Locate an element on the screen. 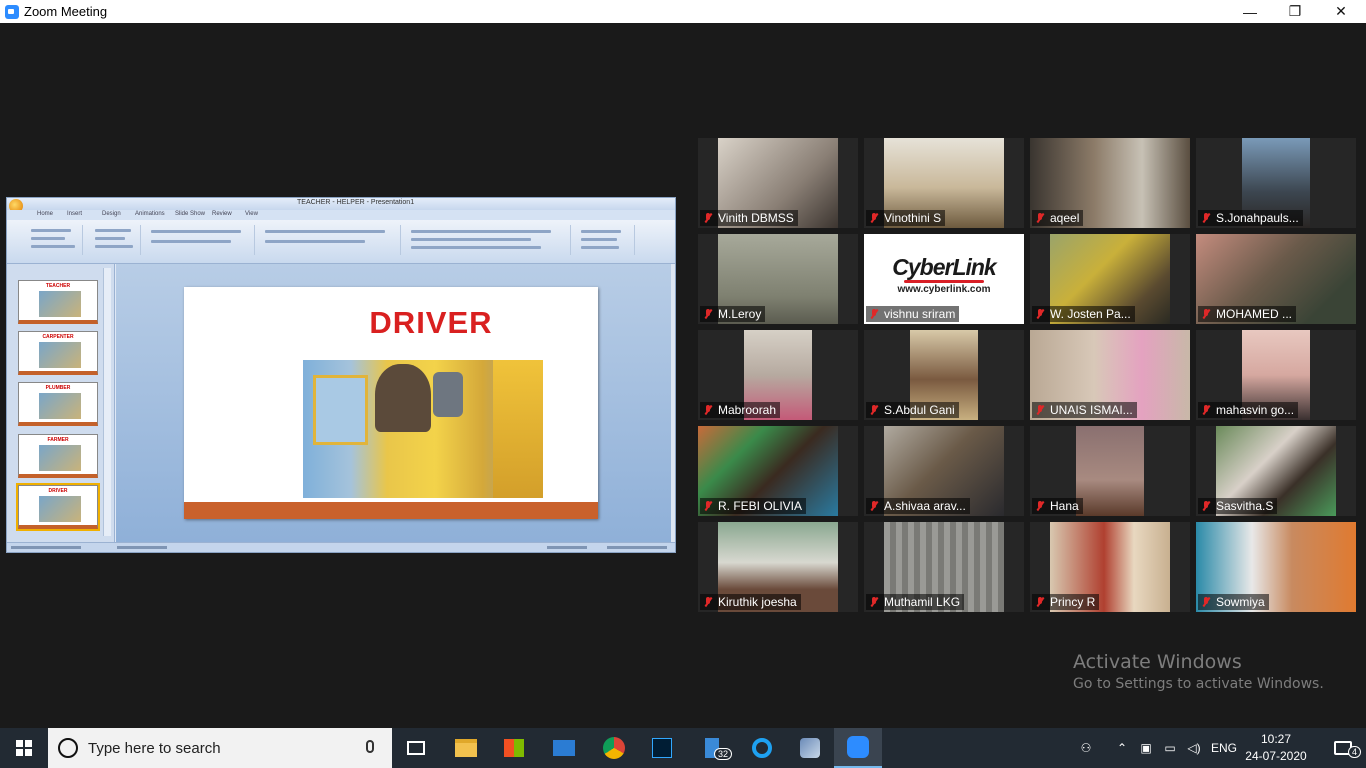 Image resolution: width=1366 pixels, height=768 pixels. ppt-status-bar is located at coordinates (341, 547).